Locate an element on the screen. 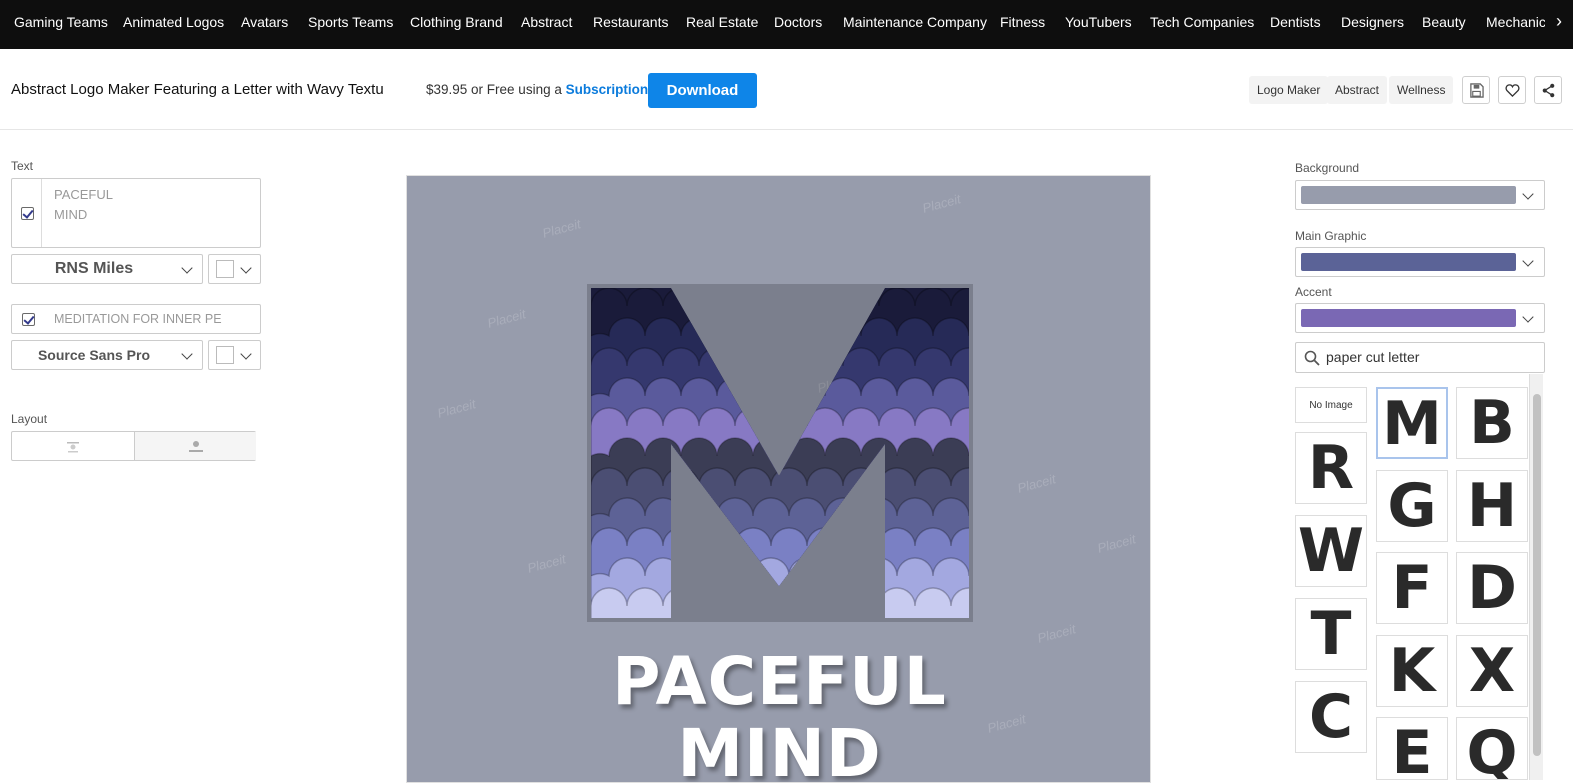 The image size is (1573, 783). nav-doctors: Doctors is located at coordinates (798, 22).